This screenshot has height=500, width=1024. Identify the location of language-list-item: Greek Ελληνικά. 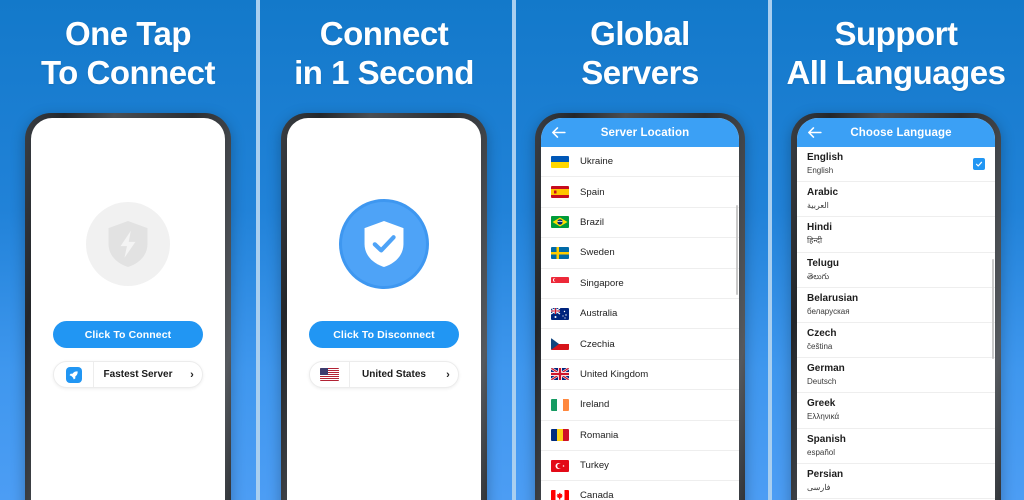
(896, 411).